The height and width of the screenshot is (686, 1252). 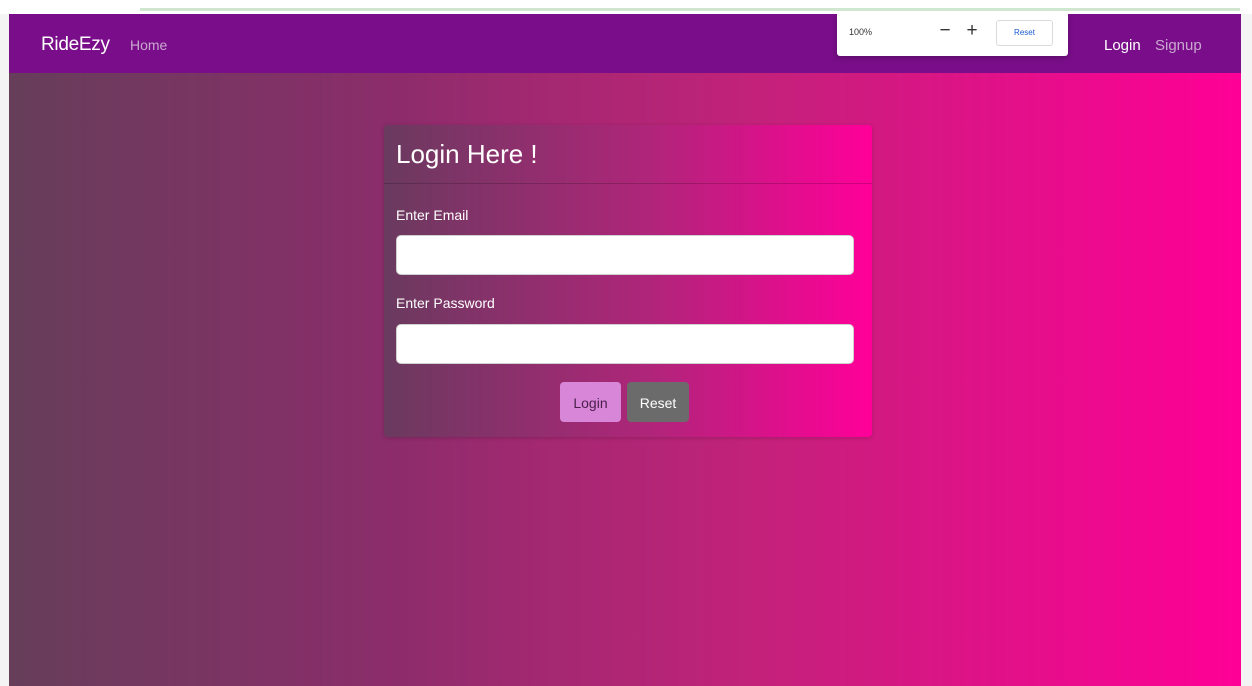 I want to click on zoom-level-text: 100%, so click(x=861, y=32).